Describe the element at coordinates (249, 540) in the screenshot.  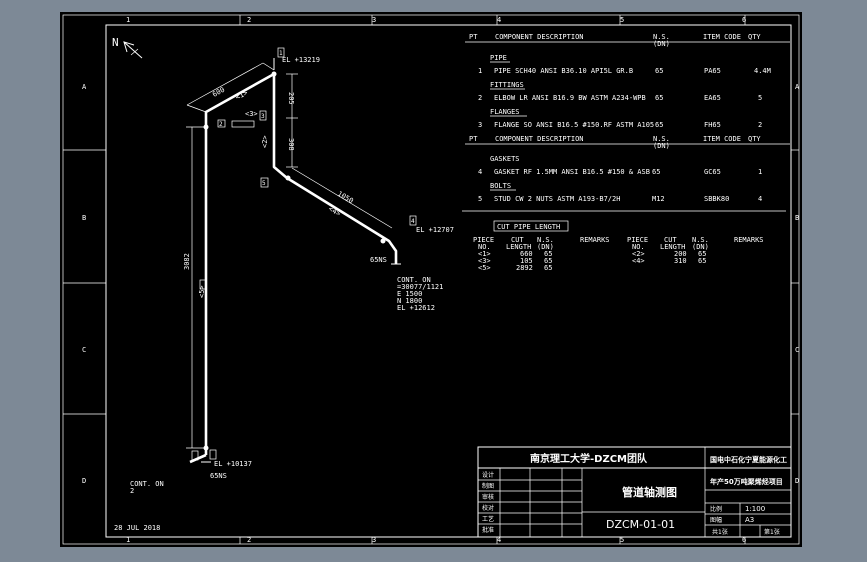
I see `col-label-2-bottom: 2` at that location.